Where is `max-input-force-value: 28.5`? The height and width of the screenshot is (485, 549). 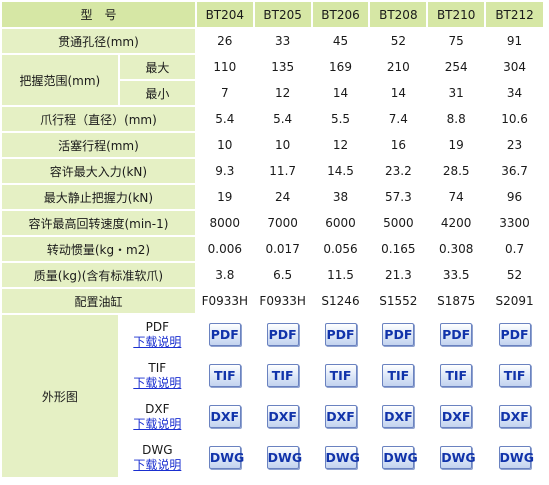
max-input-force-value: 28.5 is located at coordinates (456, 171).